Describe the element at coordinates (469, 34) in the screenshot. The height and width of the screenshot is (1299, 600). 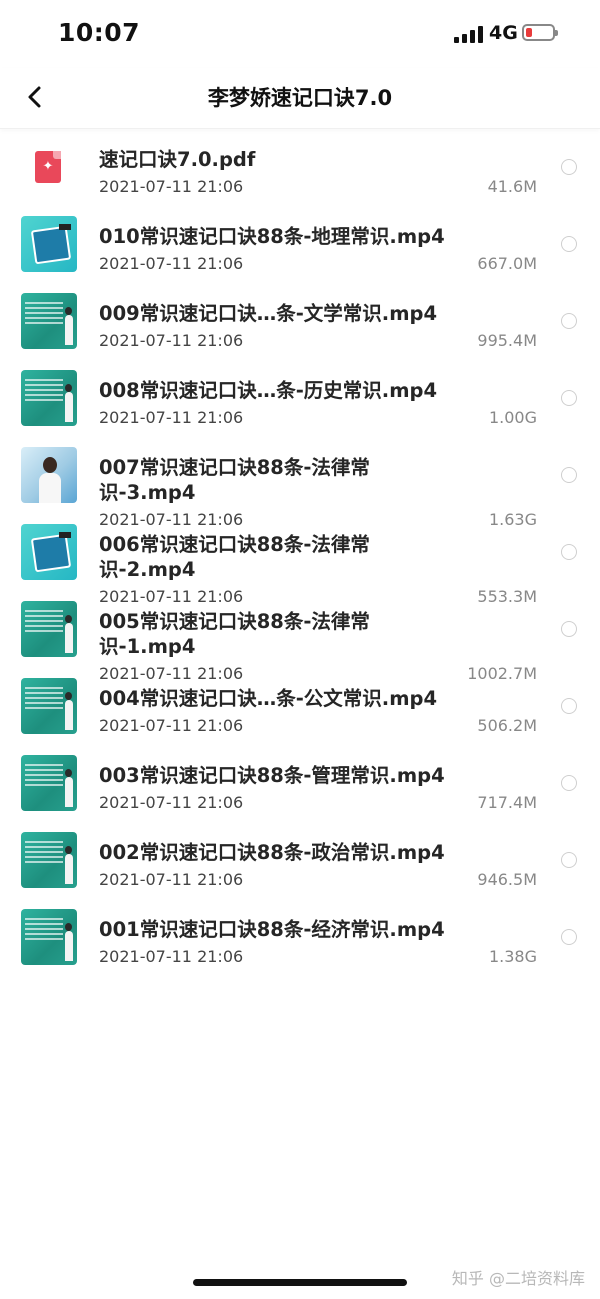
I see `signal-icon` at that location.